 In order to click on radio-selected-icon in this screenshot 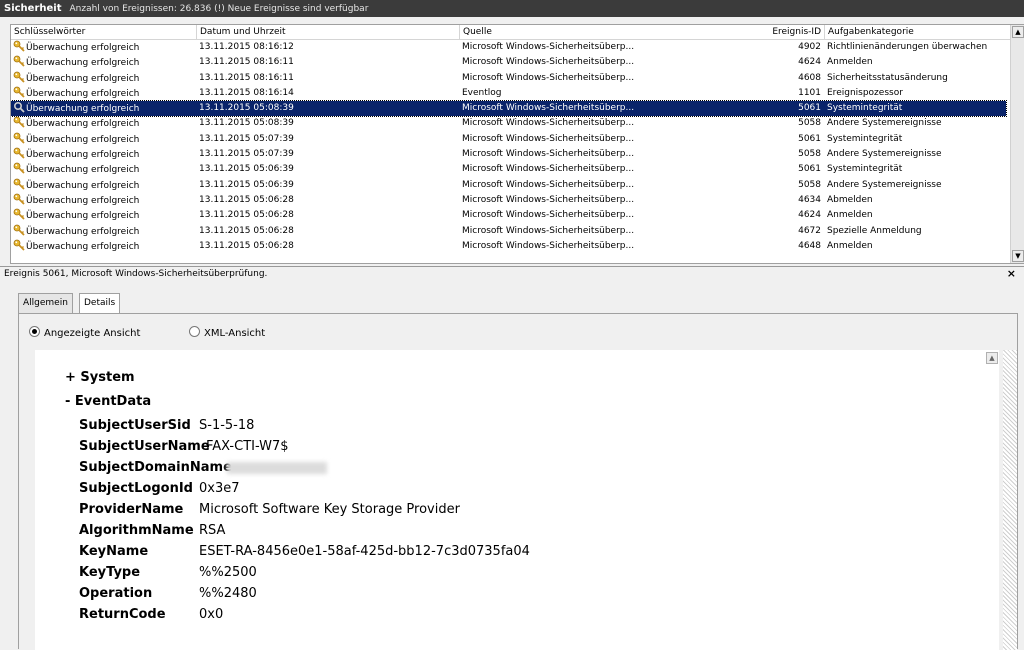, I will do `click(34, 331)`.